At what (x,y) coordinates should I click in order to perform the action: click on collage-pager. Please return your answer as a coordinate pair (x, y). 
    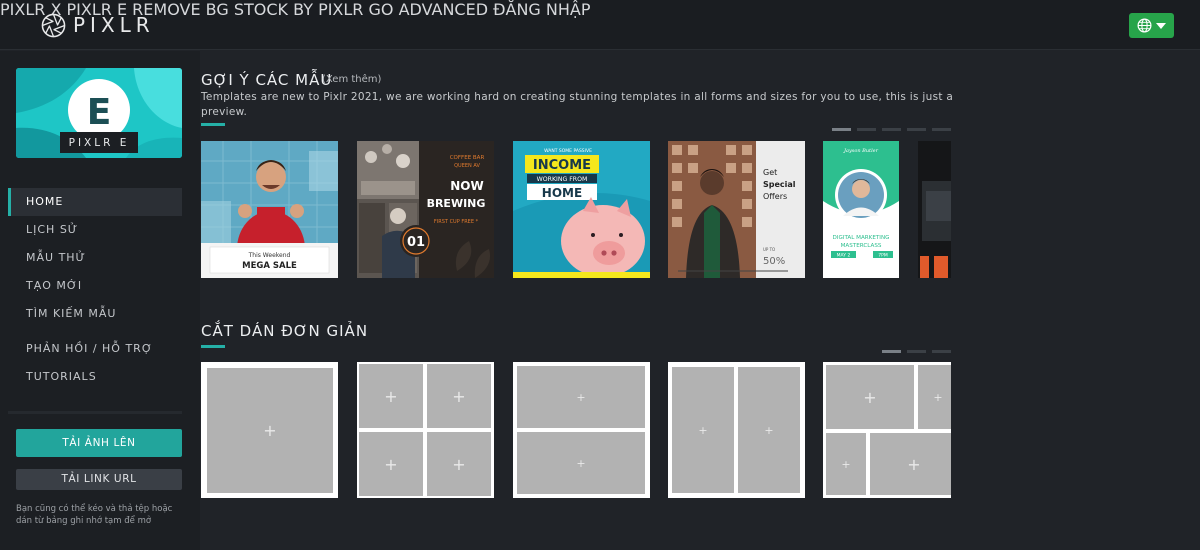
    Looking at the image, I should click on (916, 351).